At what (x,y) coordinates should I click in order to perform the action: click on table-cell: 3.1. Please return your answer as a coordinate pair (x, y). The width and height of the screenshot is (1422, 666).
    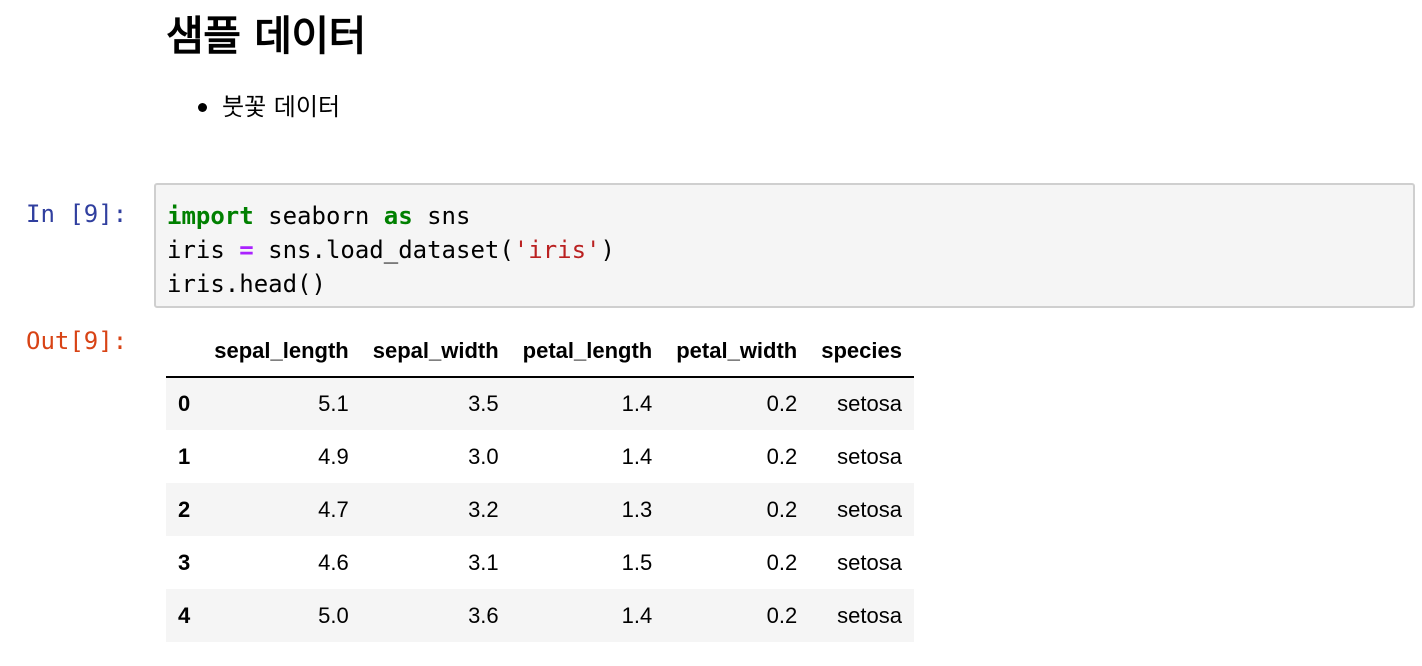
    Looking at the image, I should click on (483, 562).